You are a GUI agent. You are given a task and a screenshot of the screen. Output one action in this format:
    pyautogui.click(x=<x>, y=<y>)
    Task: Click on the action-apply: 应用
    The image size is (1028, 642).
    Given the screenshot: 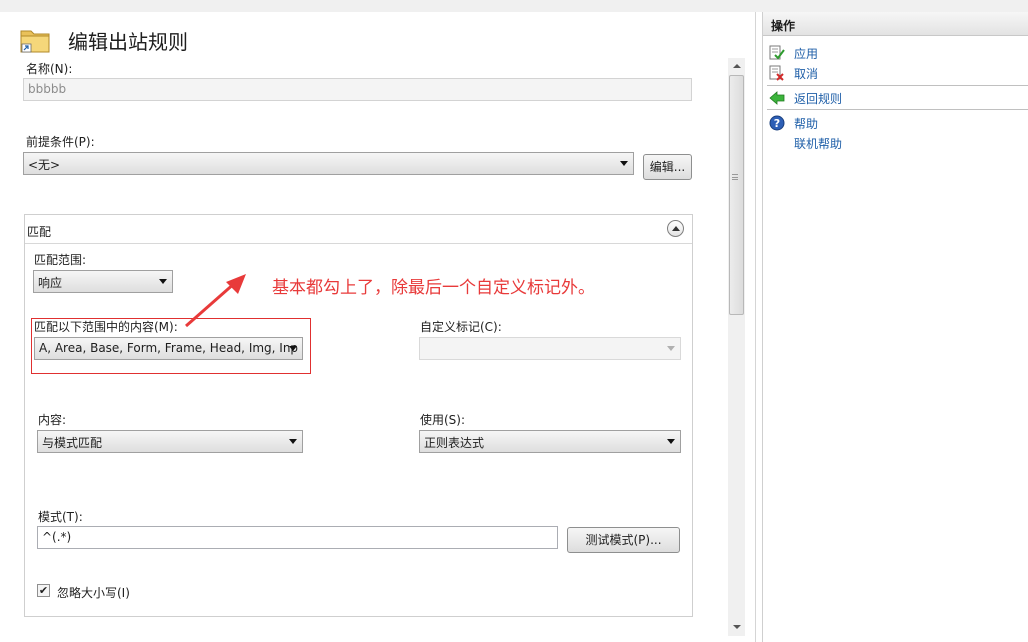 What is the action you would take?
    pyautogui.click(x=896, y=53)
    